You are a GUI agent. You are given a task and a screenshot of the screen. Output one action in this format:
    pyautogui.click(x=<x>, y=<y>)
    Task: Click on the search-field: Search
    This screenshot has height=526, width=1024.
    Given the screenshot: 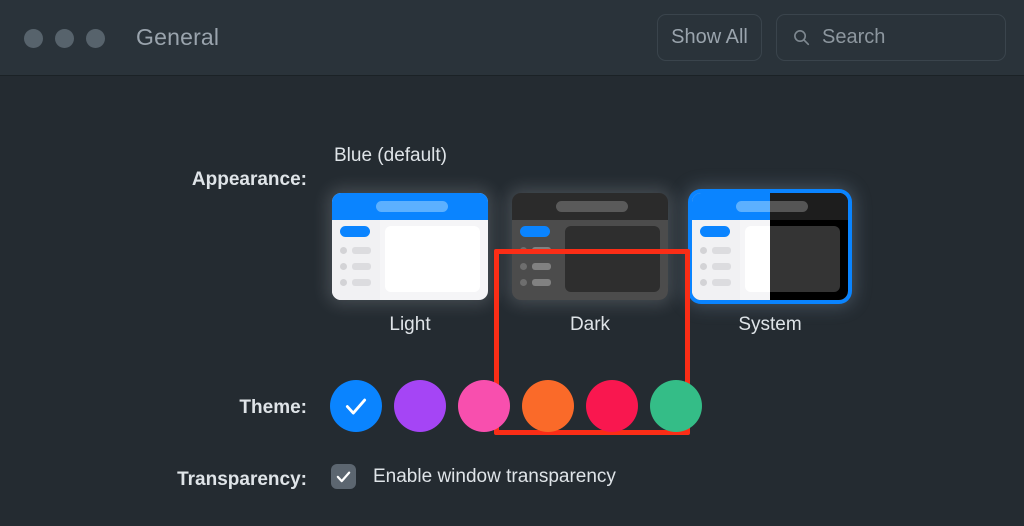 What is the action you would take?
    pyautogui.click(x=891, y=37)
    